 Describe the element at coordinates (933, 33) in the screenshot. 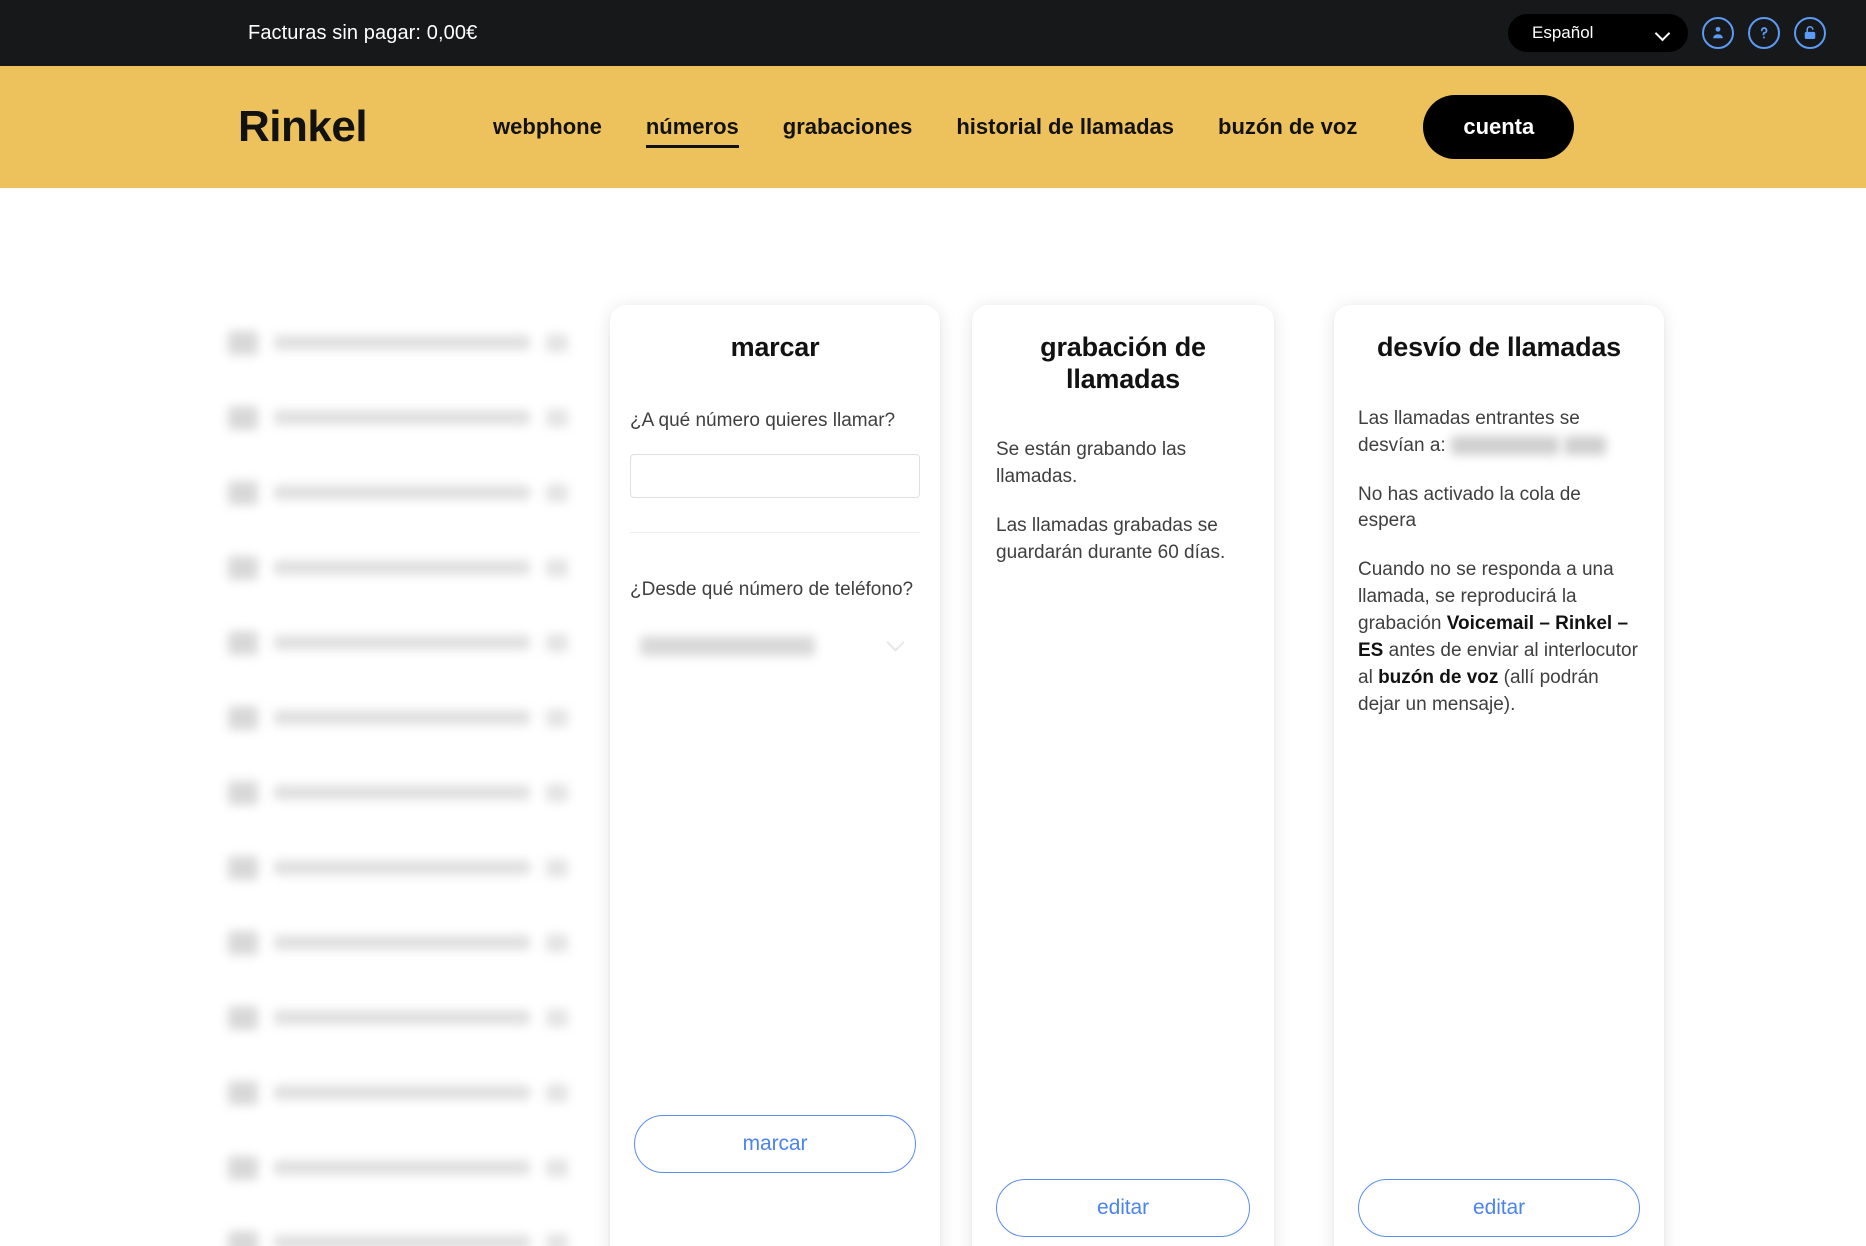

I see `top-utility-bar: Facturas sin pagar: 0,00€ Español` at that location.